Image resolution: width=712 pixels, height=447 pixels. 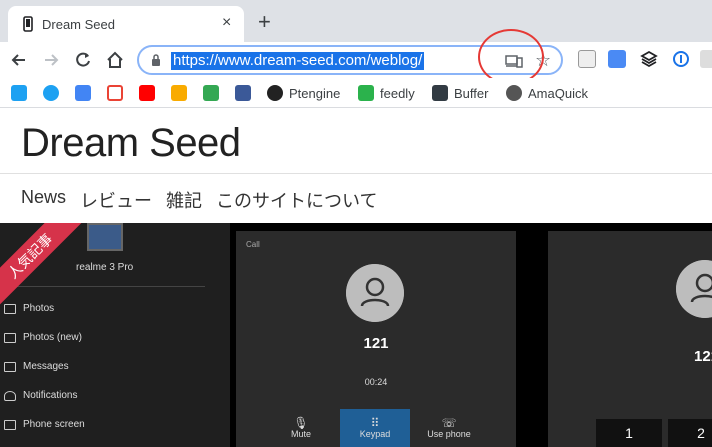 What do you see at coordinates (460, 93) in the screenshot?
I see `bookmark-buffer: Buffer` at bounding box center [460, 93].